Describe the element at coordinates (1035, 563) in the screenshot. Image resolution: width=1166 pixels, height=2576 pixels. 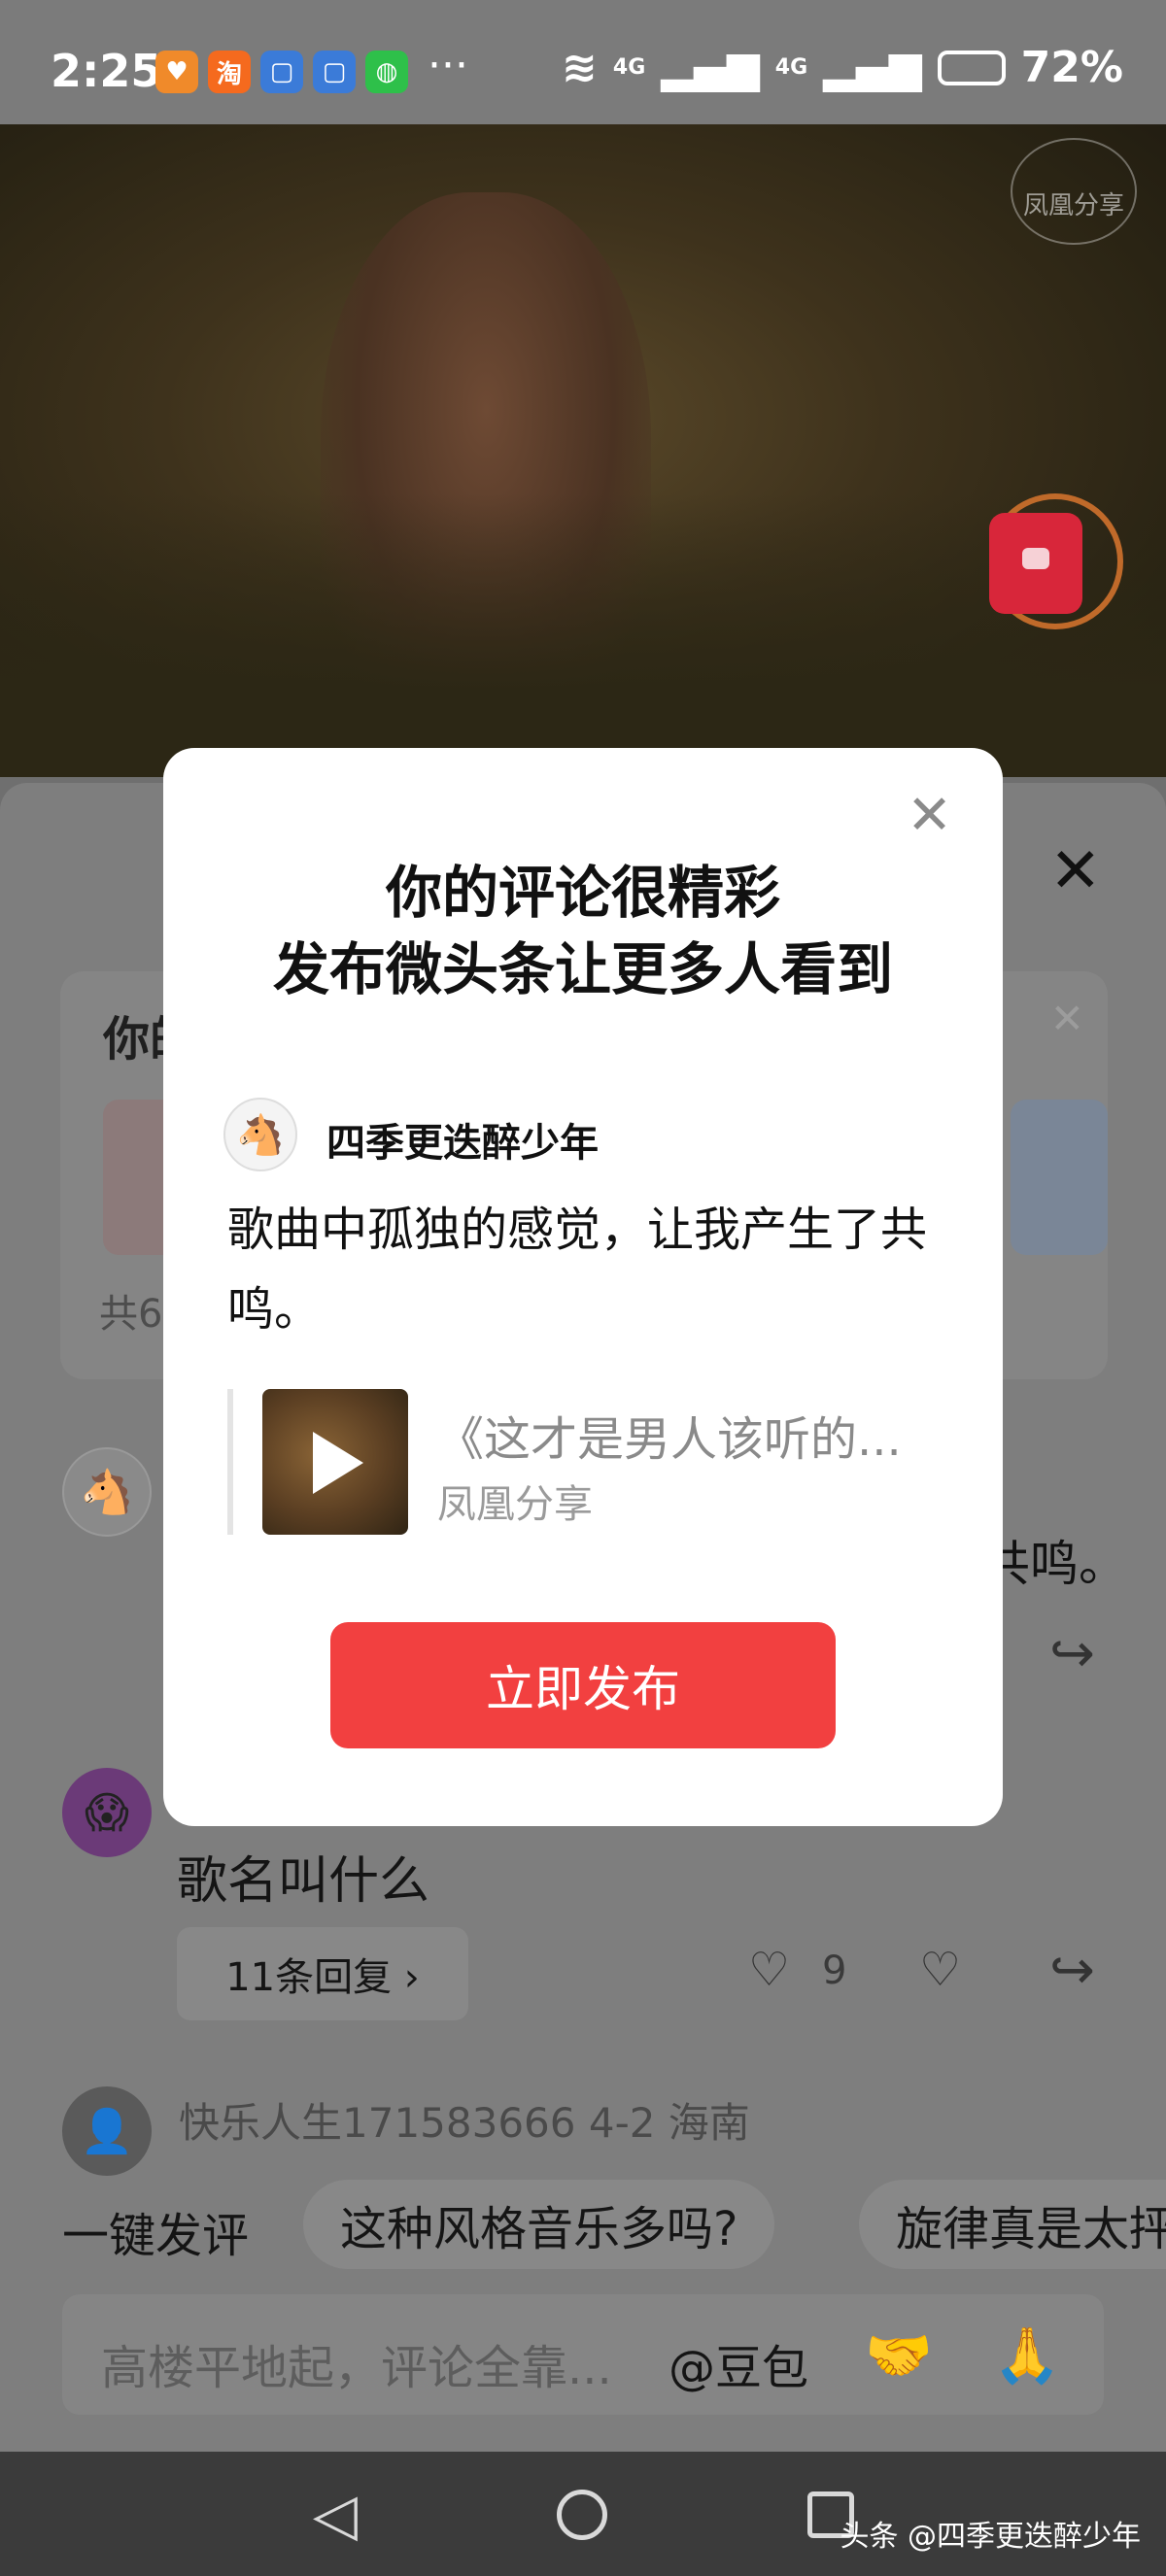
I see `redpacket-icon` at that location.